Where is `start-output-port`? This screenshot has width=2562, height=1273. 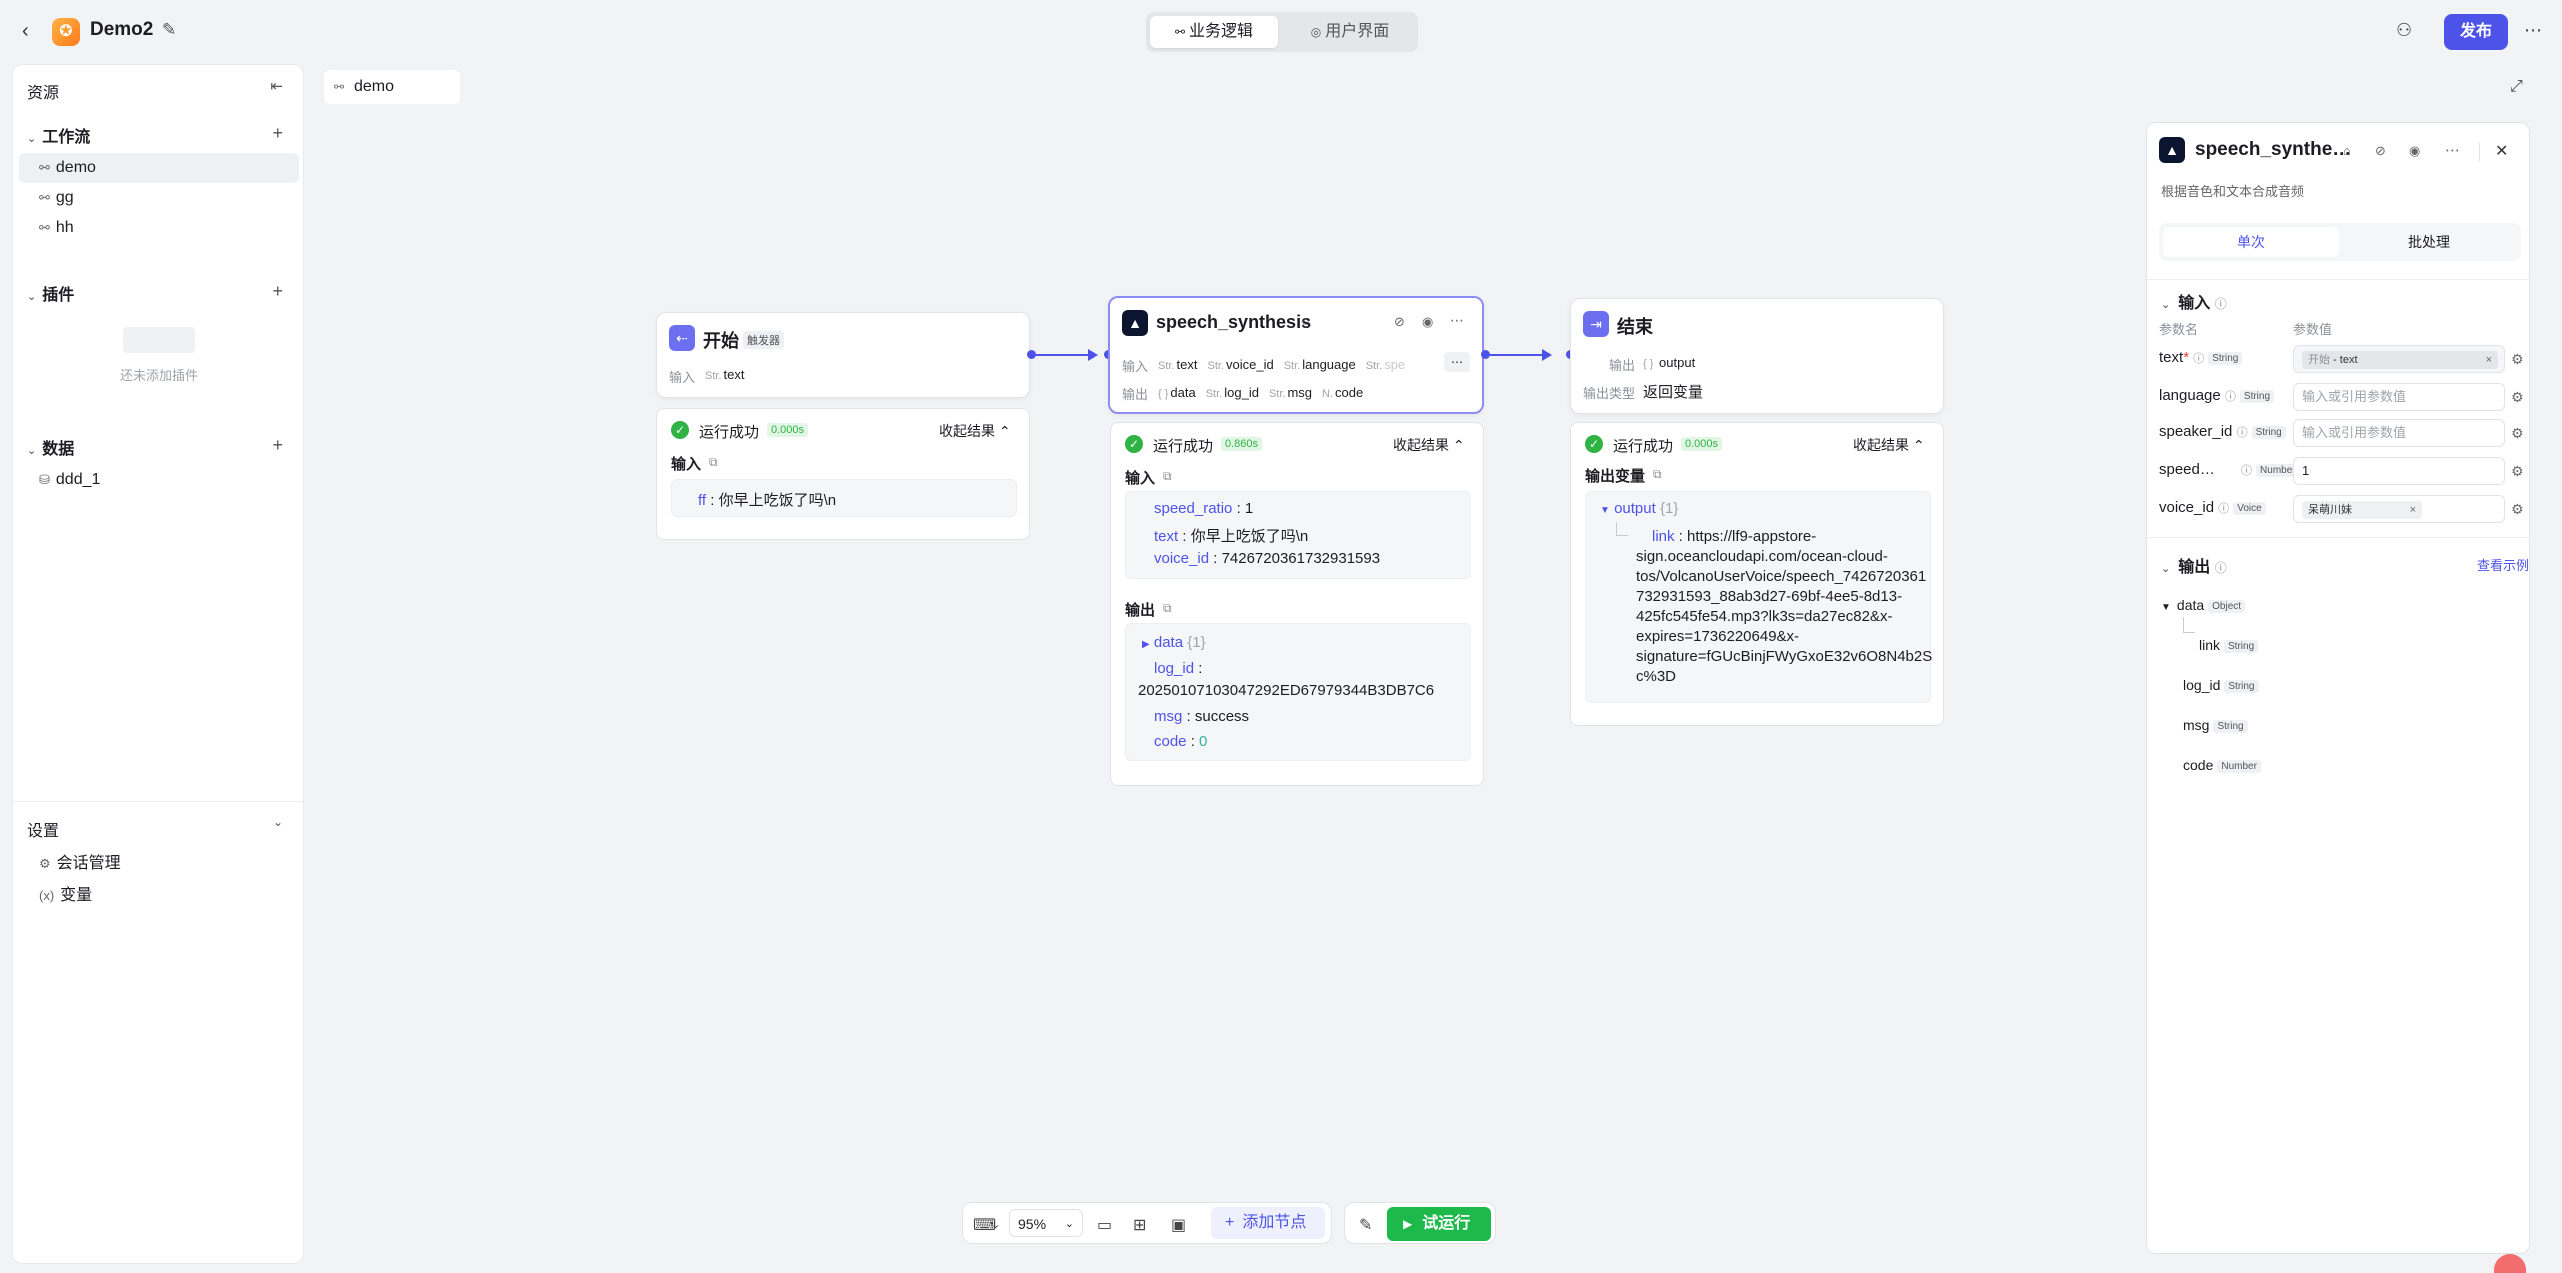
start-output-port is located at coordinates (1031, 354).